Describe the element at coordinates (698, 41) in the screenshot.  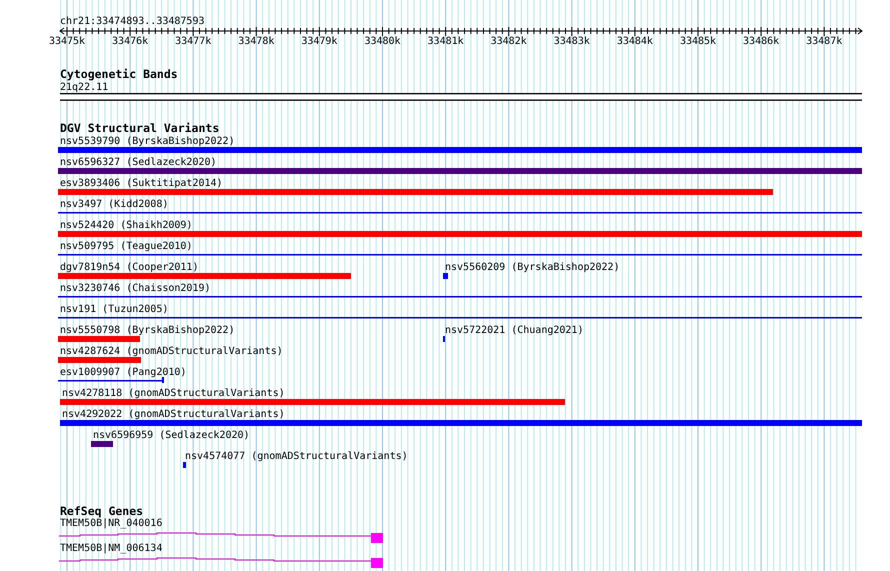
I see `tick-label: 33485k` at that location.